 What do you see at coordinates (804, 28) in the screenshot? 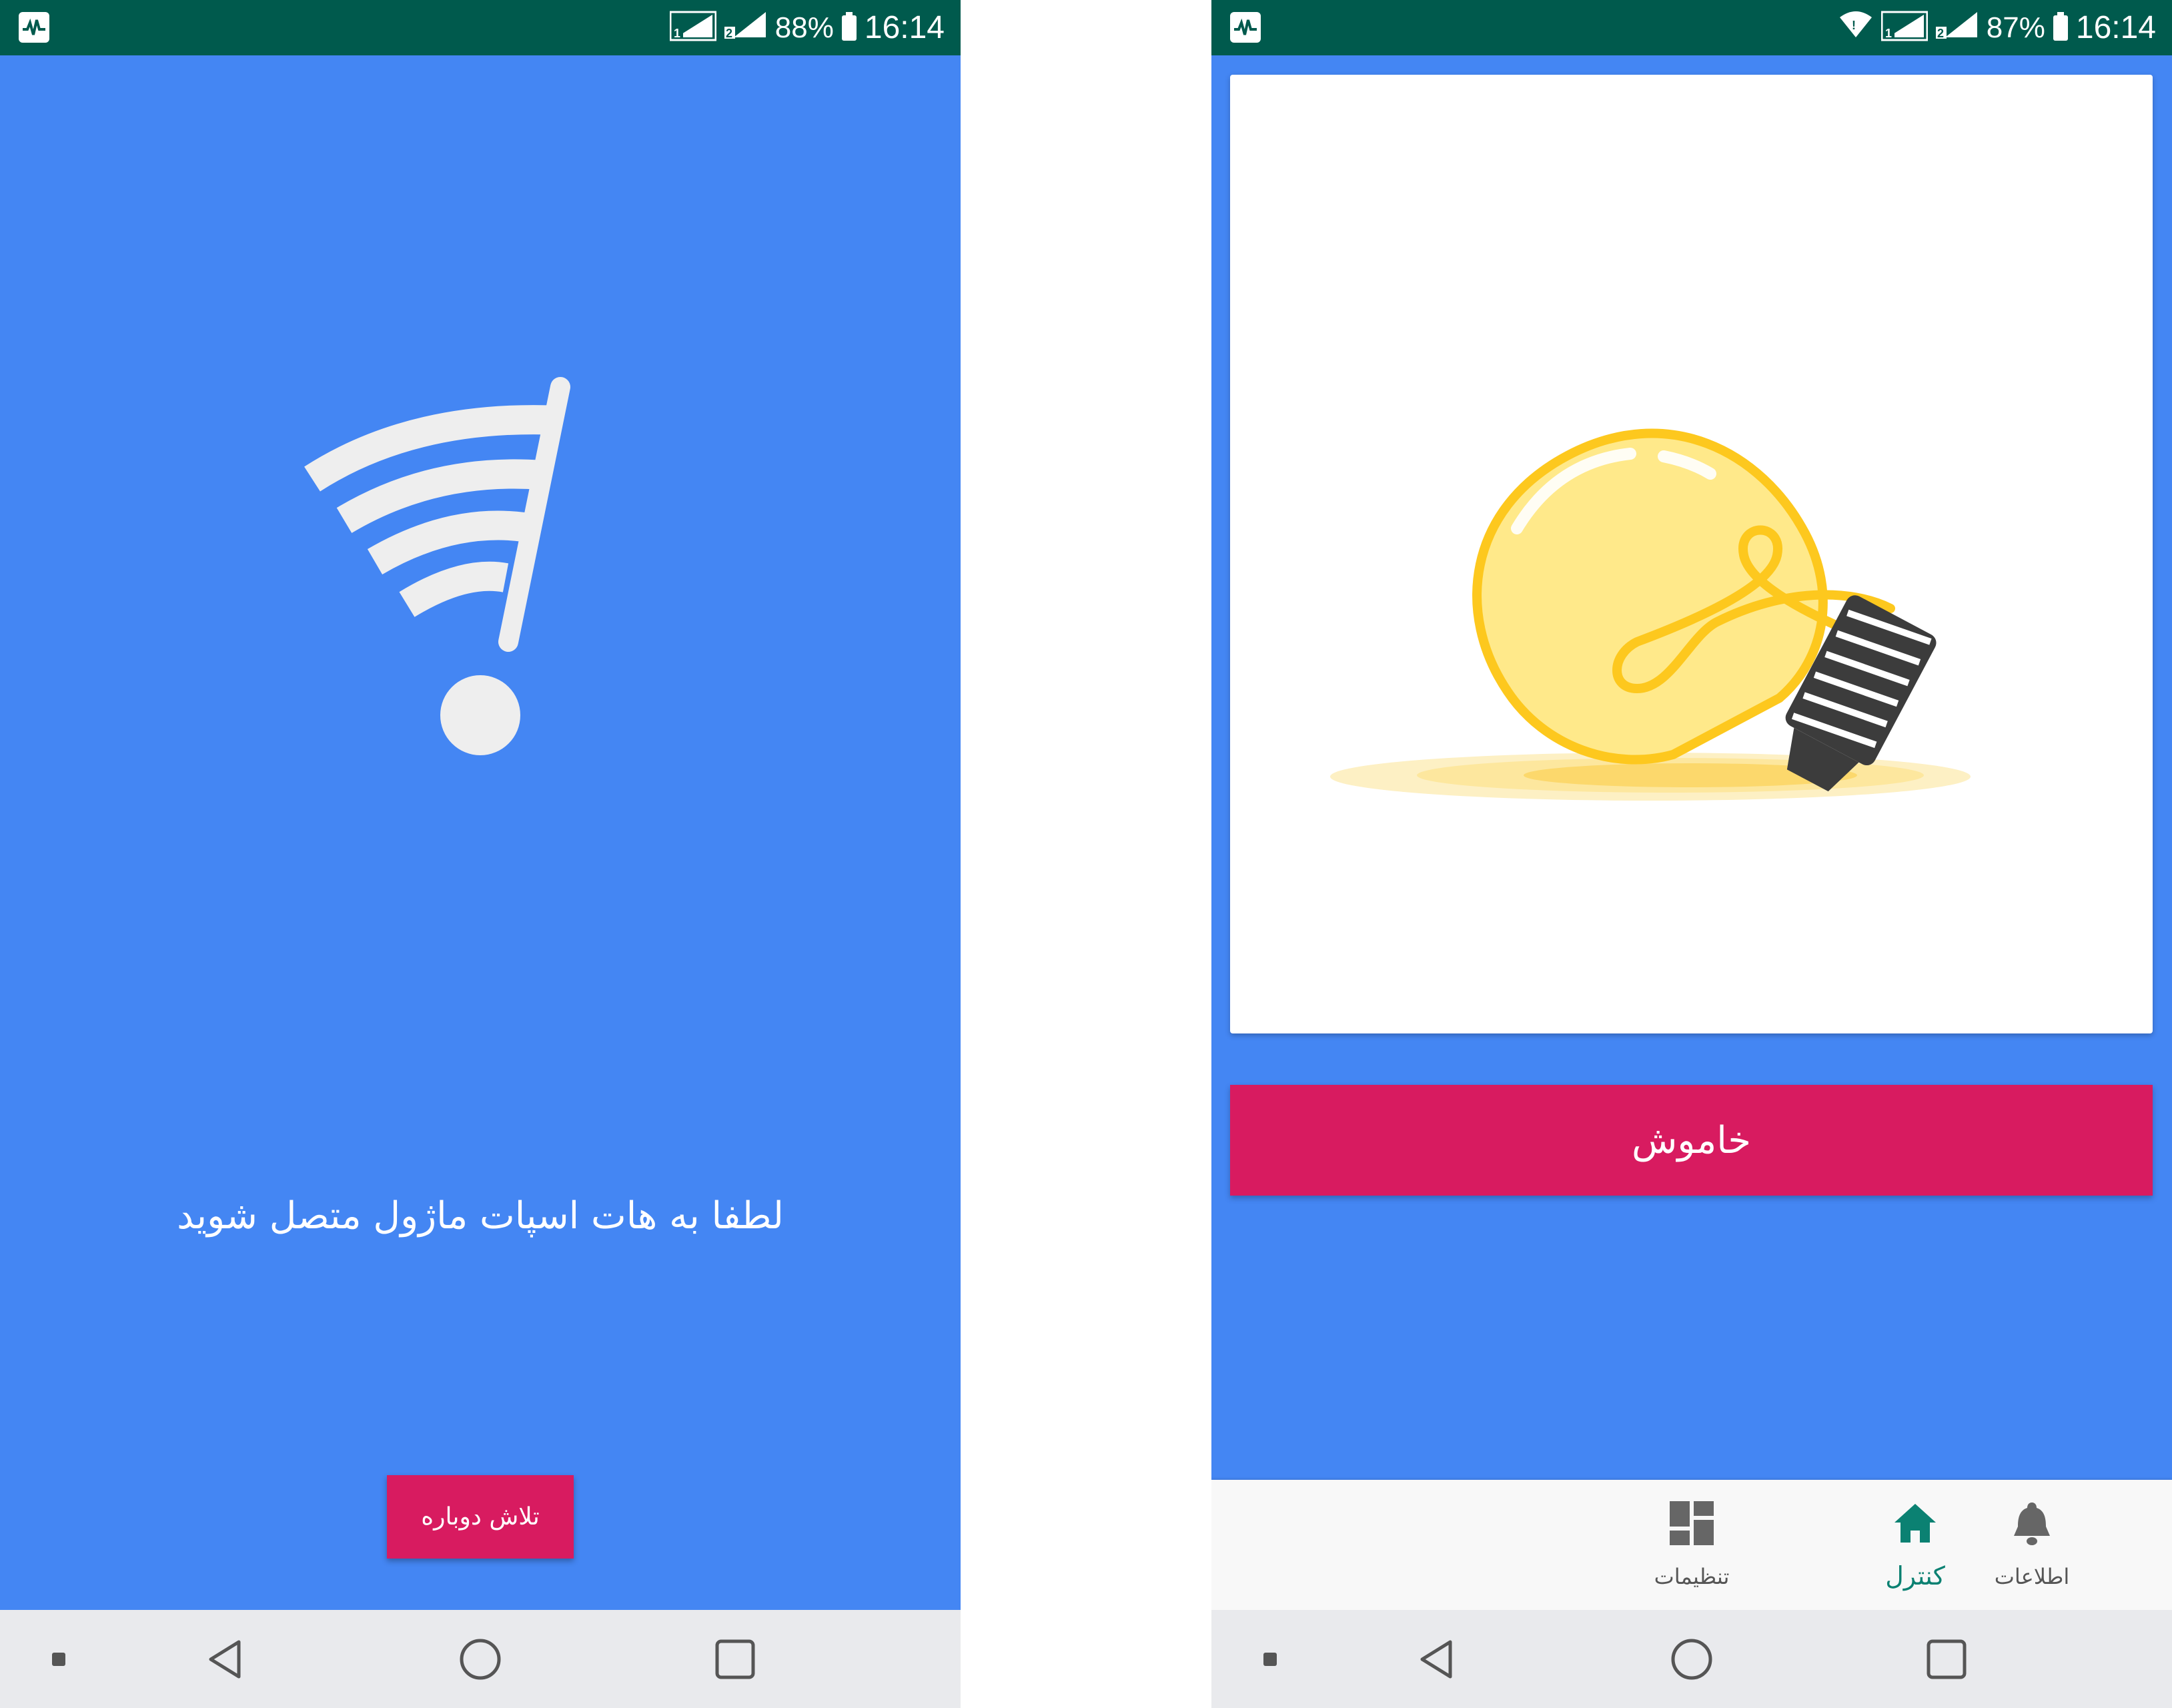
I see `battery-percent: 88%` at bounding box center [804, 28].